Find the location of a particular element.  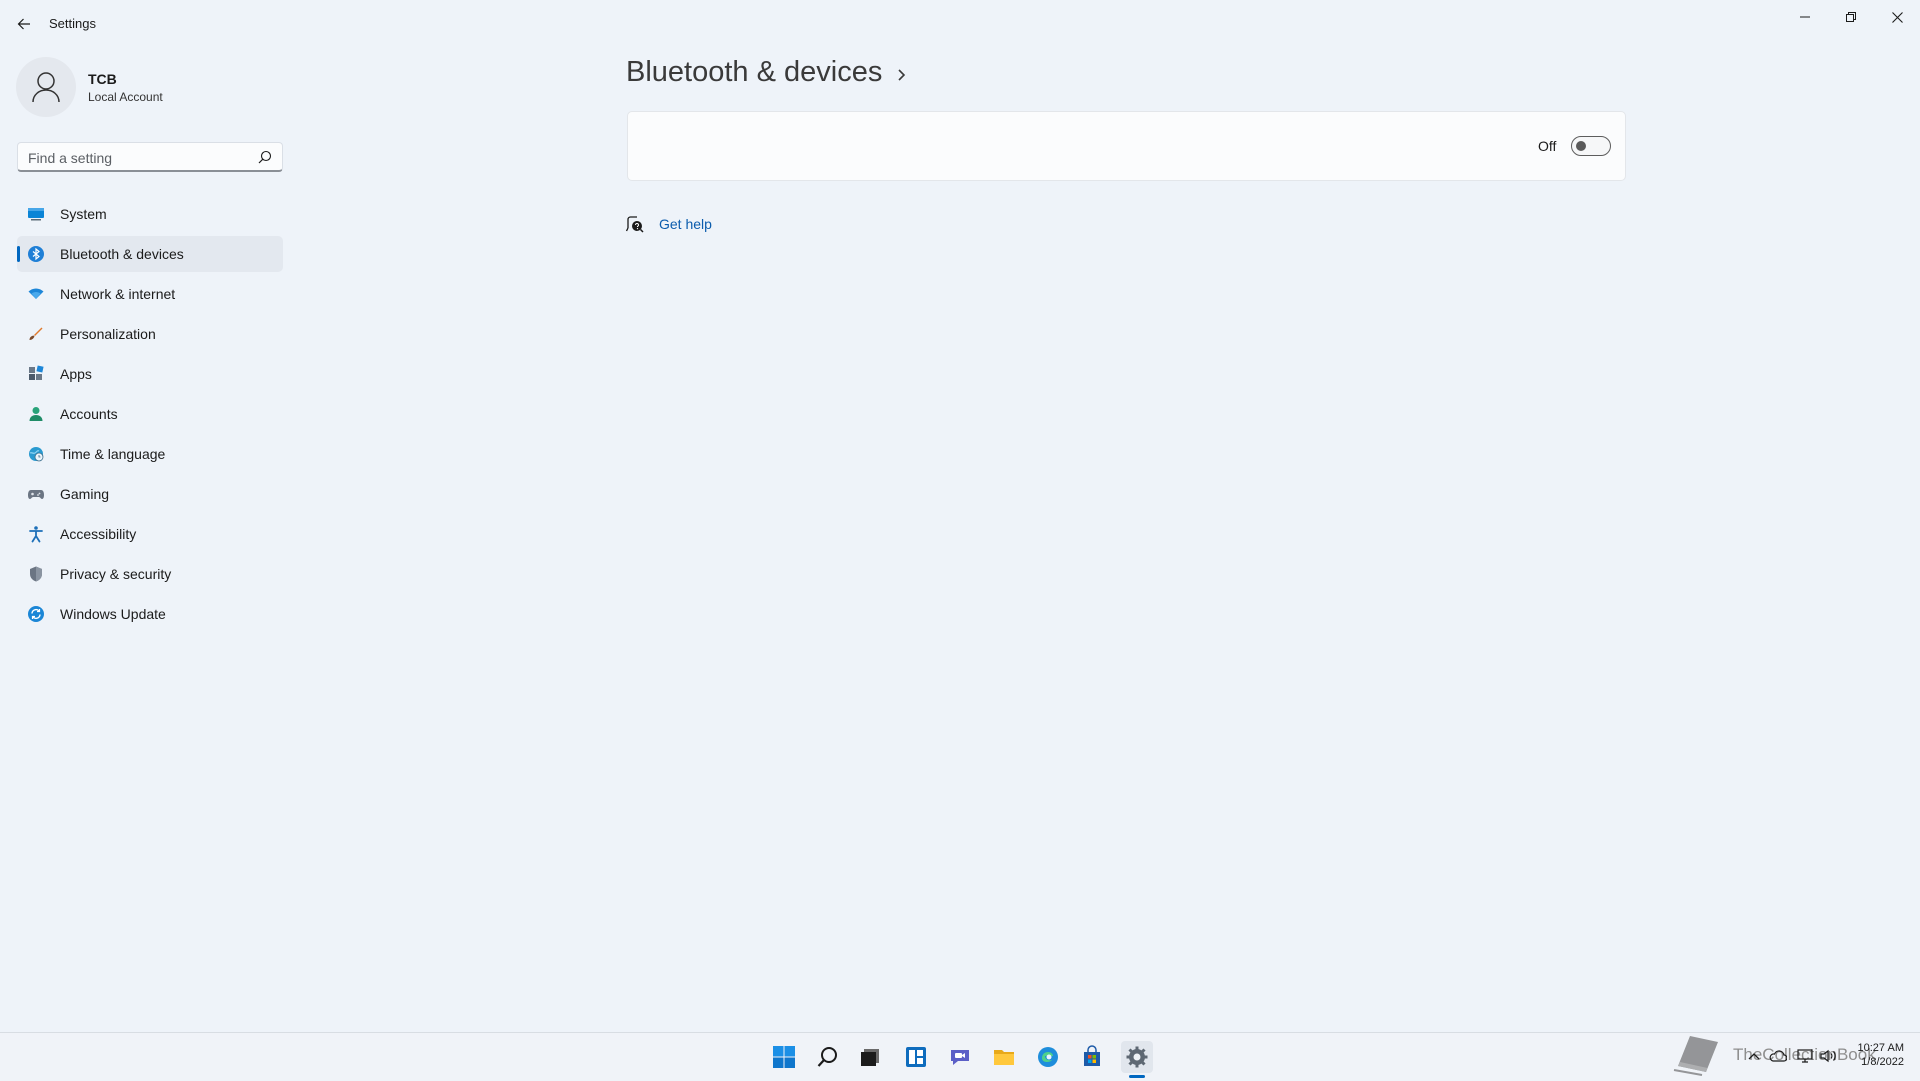

get-help-link: Get help is located at coordinates (685, 224).